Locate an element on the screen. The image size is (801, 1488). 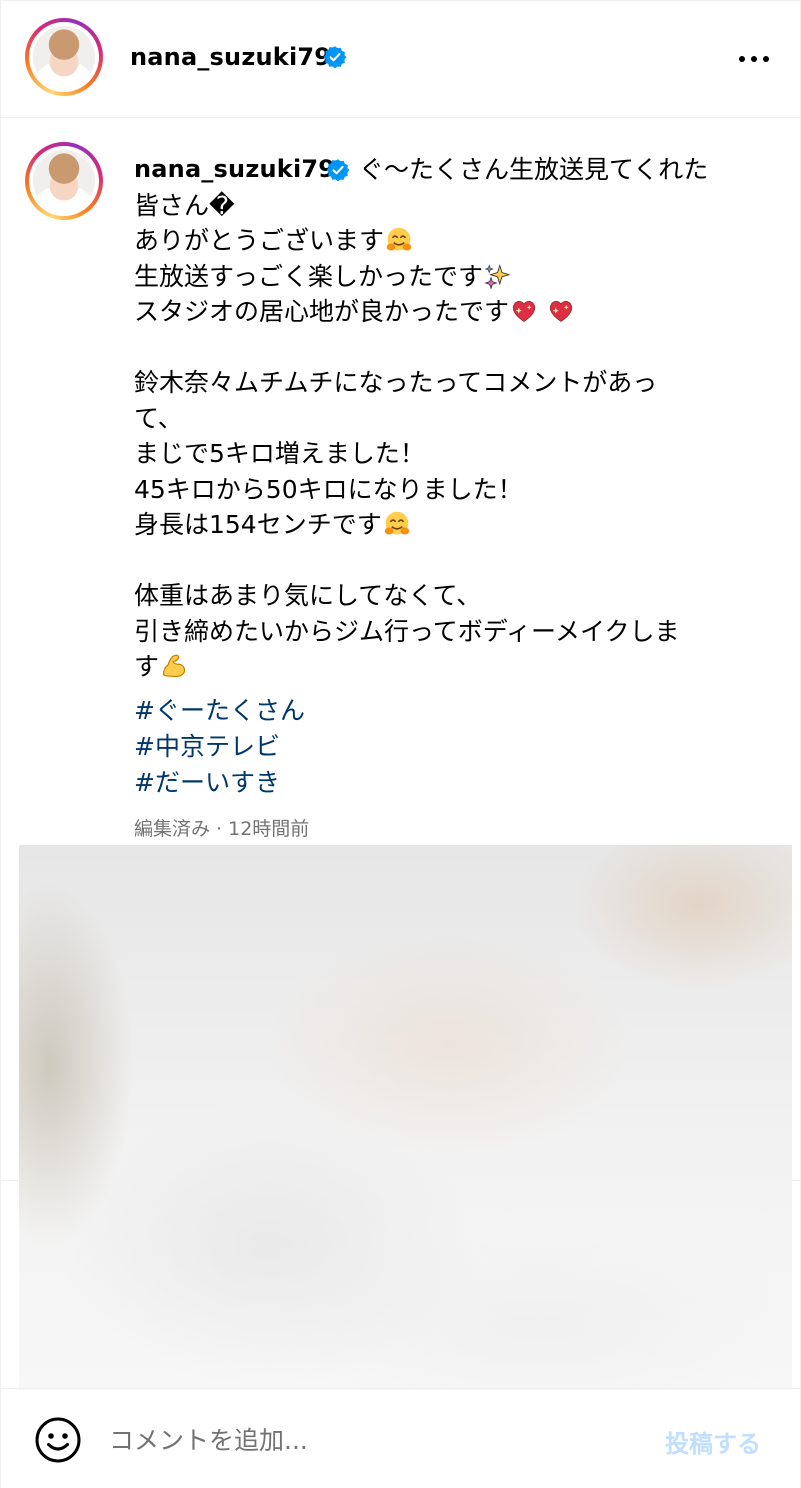
flexed-biceps-emoji is located at coordinates (174, 666).